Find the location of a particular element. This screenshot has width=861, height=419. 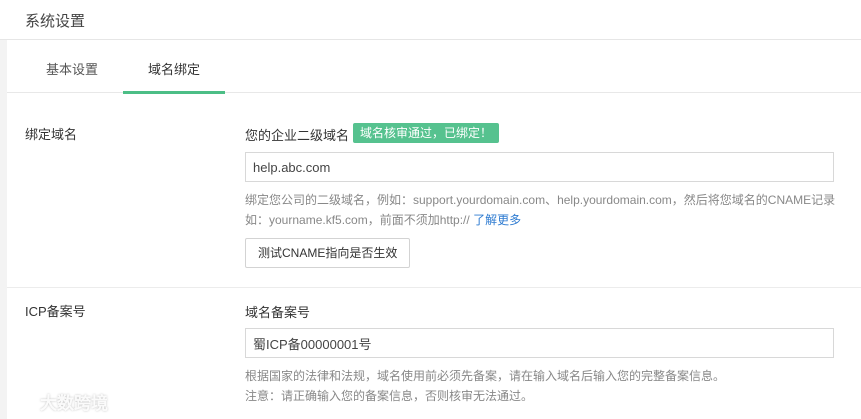

domain-help-text: 如：yourname.kf5.com，前面不须加http:// is located at coordinates (357, 220).